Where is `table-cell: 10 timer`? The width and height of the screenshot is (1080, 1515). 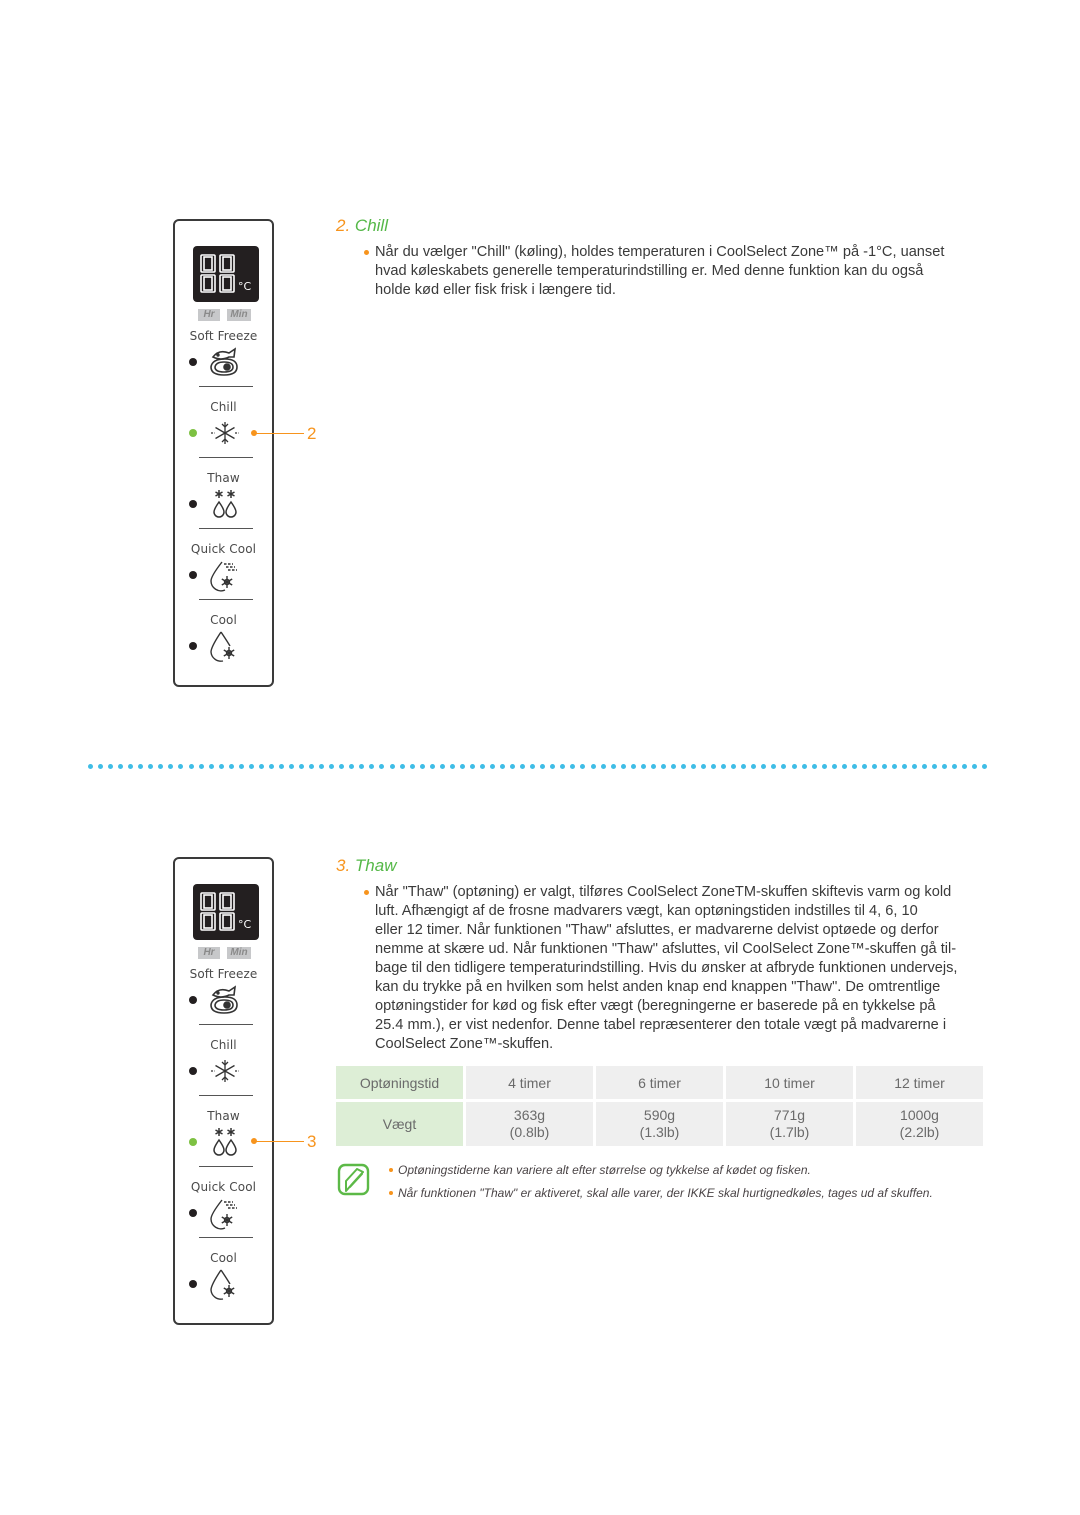 table-cell: 10 timer is located at coordinates (789, 1082).